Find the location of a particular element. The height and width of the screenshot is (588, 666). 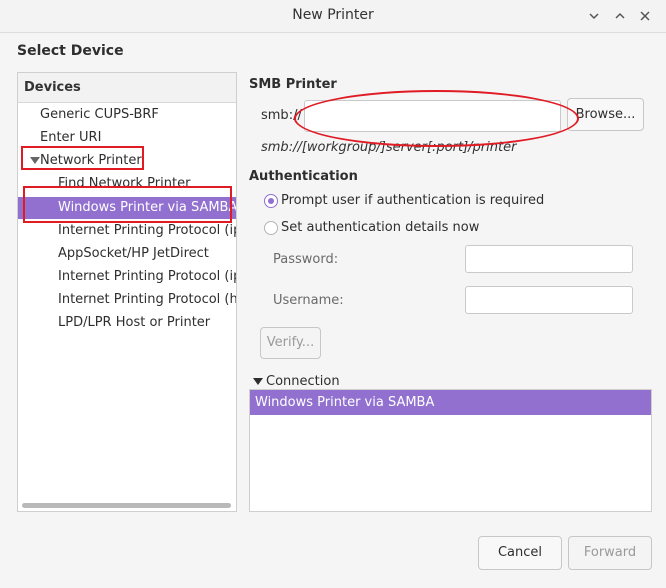

minimize-icon is located at coordinates (594, 16).